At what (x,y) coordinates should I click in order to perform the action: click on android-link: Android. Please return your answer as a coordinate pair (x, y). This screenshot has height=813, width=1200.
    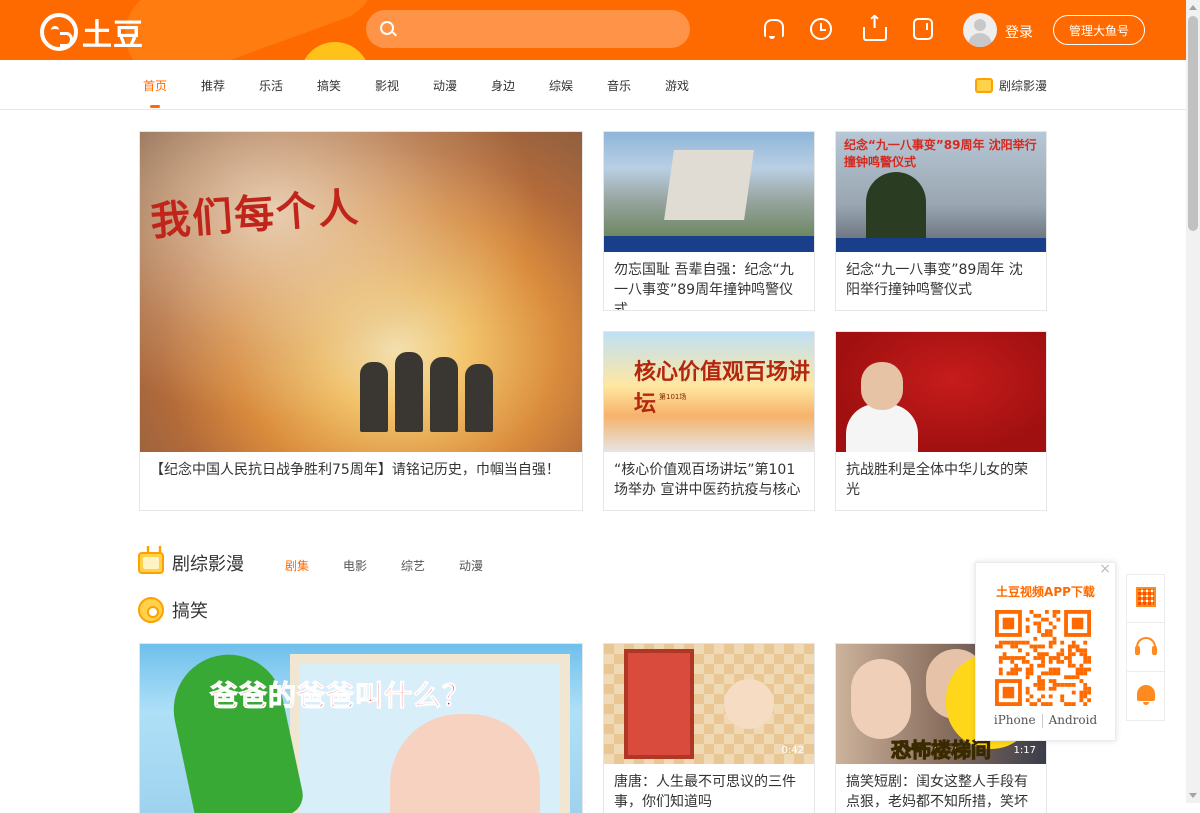
    Looking at the image, I should click on (1073, 720).